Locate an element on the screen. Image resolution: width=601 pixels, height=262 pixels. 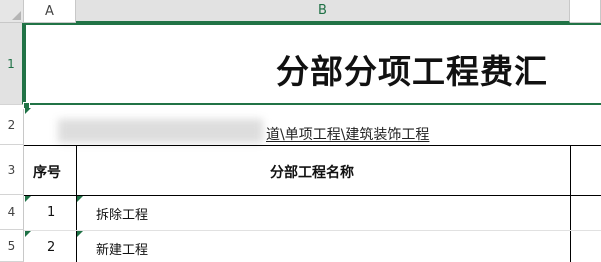
row-header-4: 4 is located at coordinates (12, 212).